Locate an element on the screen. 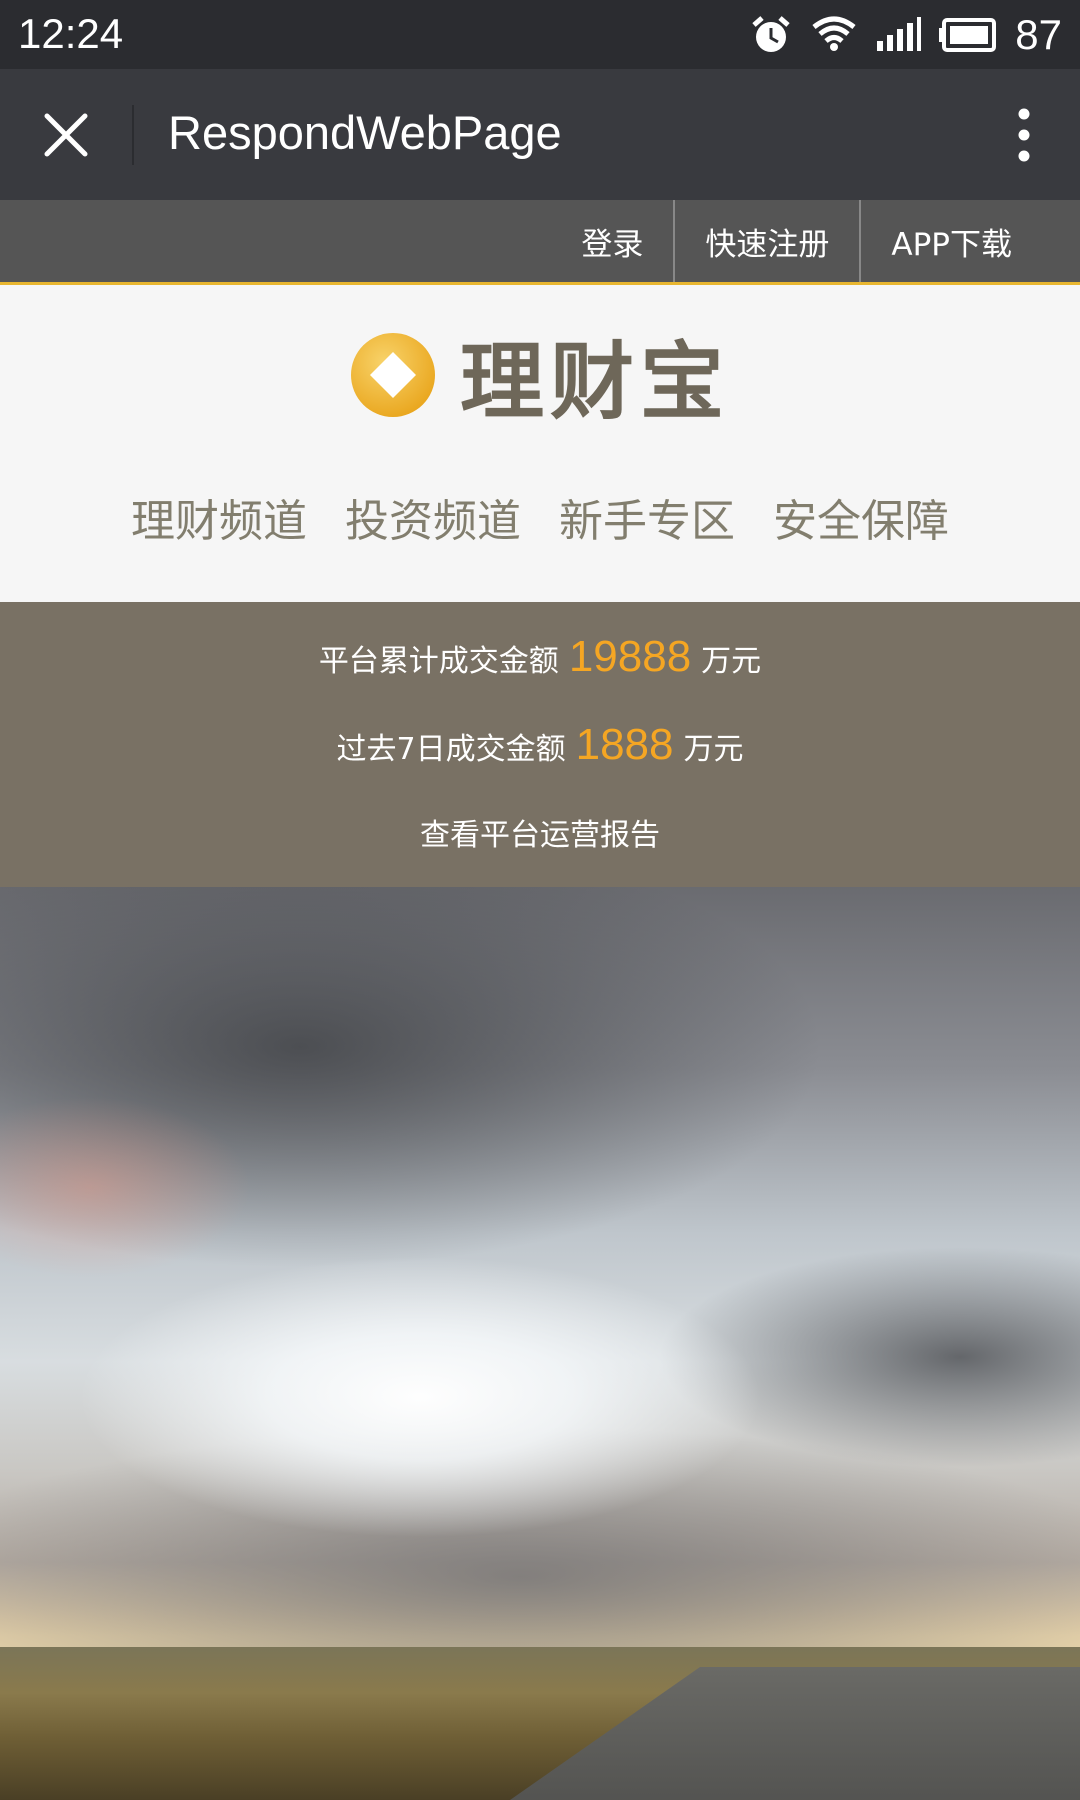 This screenshot has height=1800, width=1080. operations-report-link: 查看平台运营报告 is located at coordinates (540, 832).